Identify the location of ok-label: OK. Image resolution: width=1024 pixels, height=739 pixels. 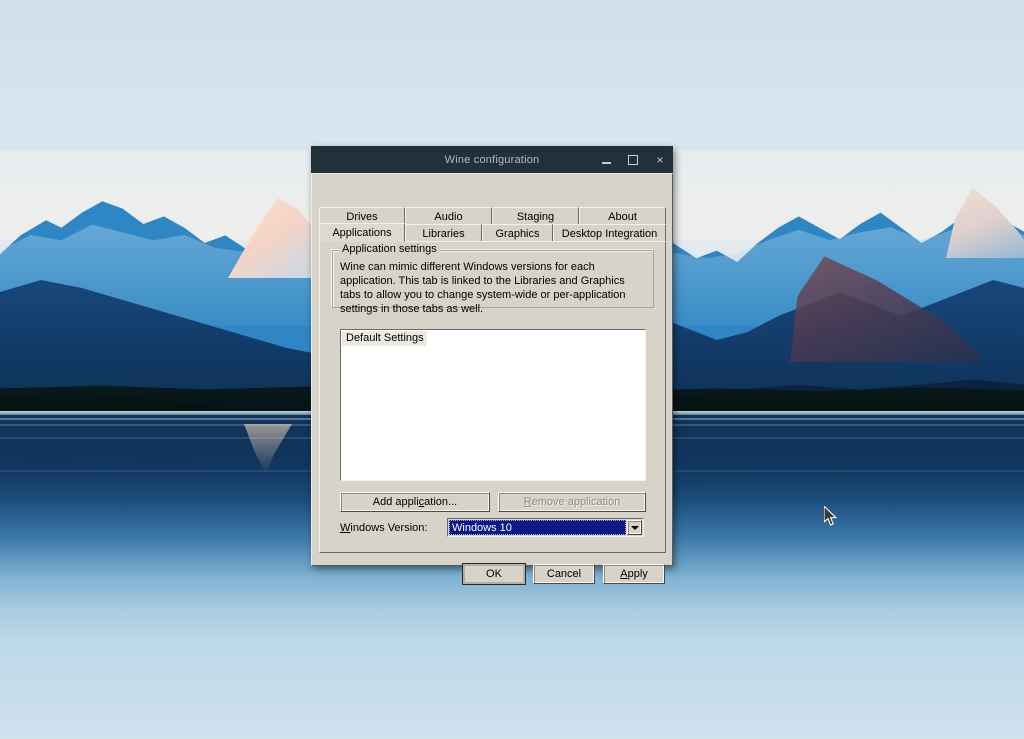
(494, 574).